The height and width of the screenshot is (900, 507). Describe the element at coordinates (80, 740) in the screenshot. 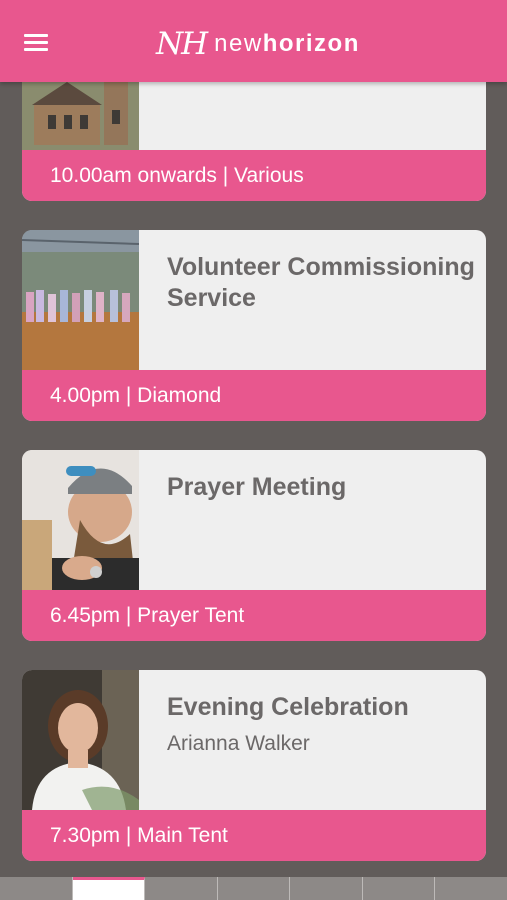

I see `event-image-speaker` at that location.